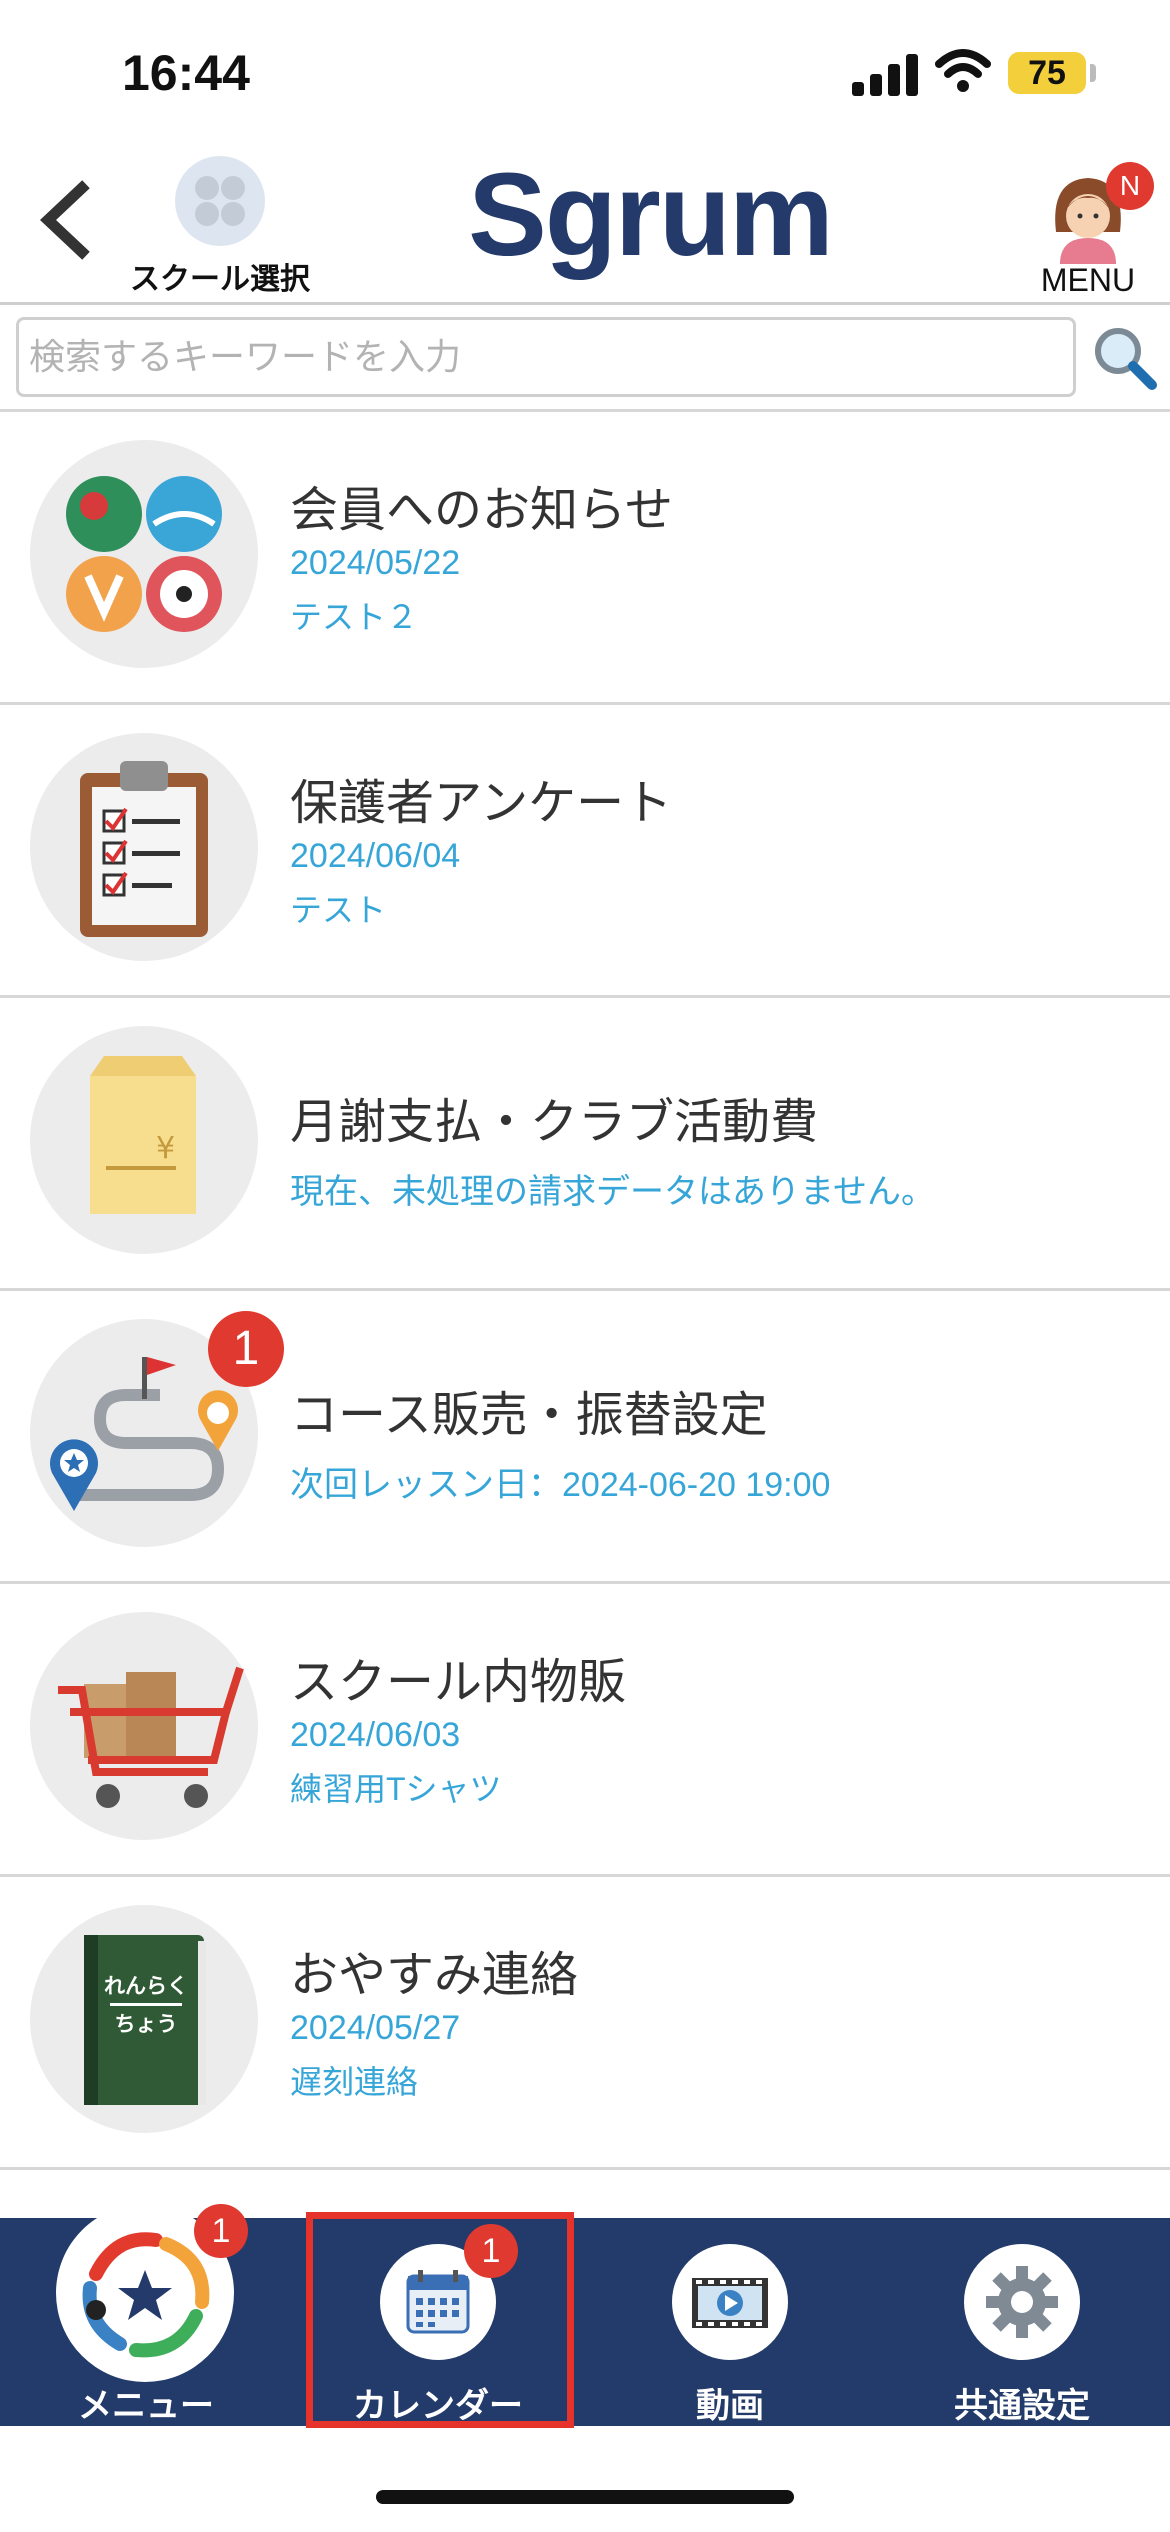 The image size is (1170, 2532). I want to click on video-icon, so click(730, 2302).